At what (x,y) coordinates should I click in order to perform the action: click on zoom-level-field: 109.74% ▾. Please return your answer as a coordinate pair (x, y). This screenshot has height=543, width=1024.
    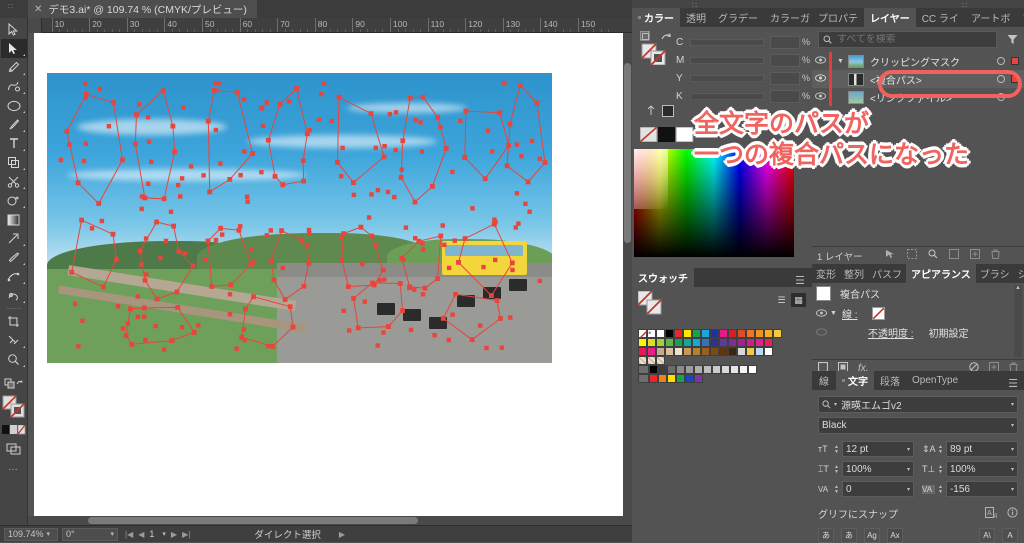
    Looking at the image, I should click on (31, 534).